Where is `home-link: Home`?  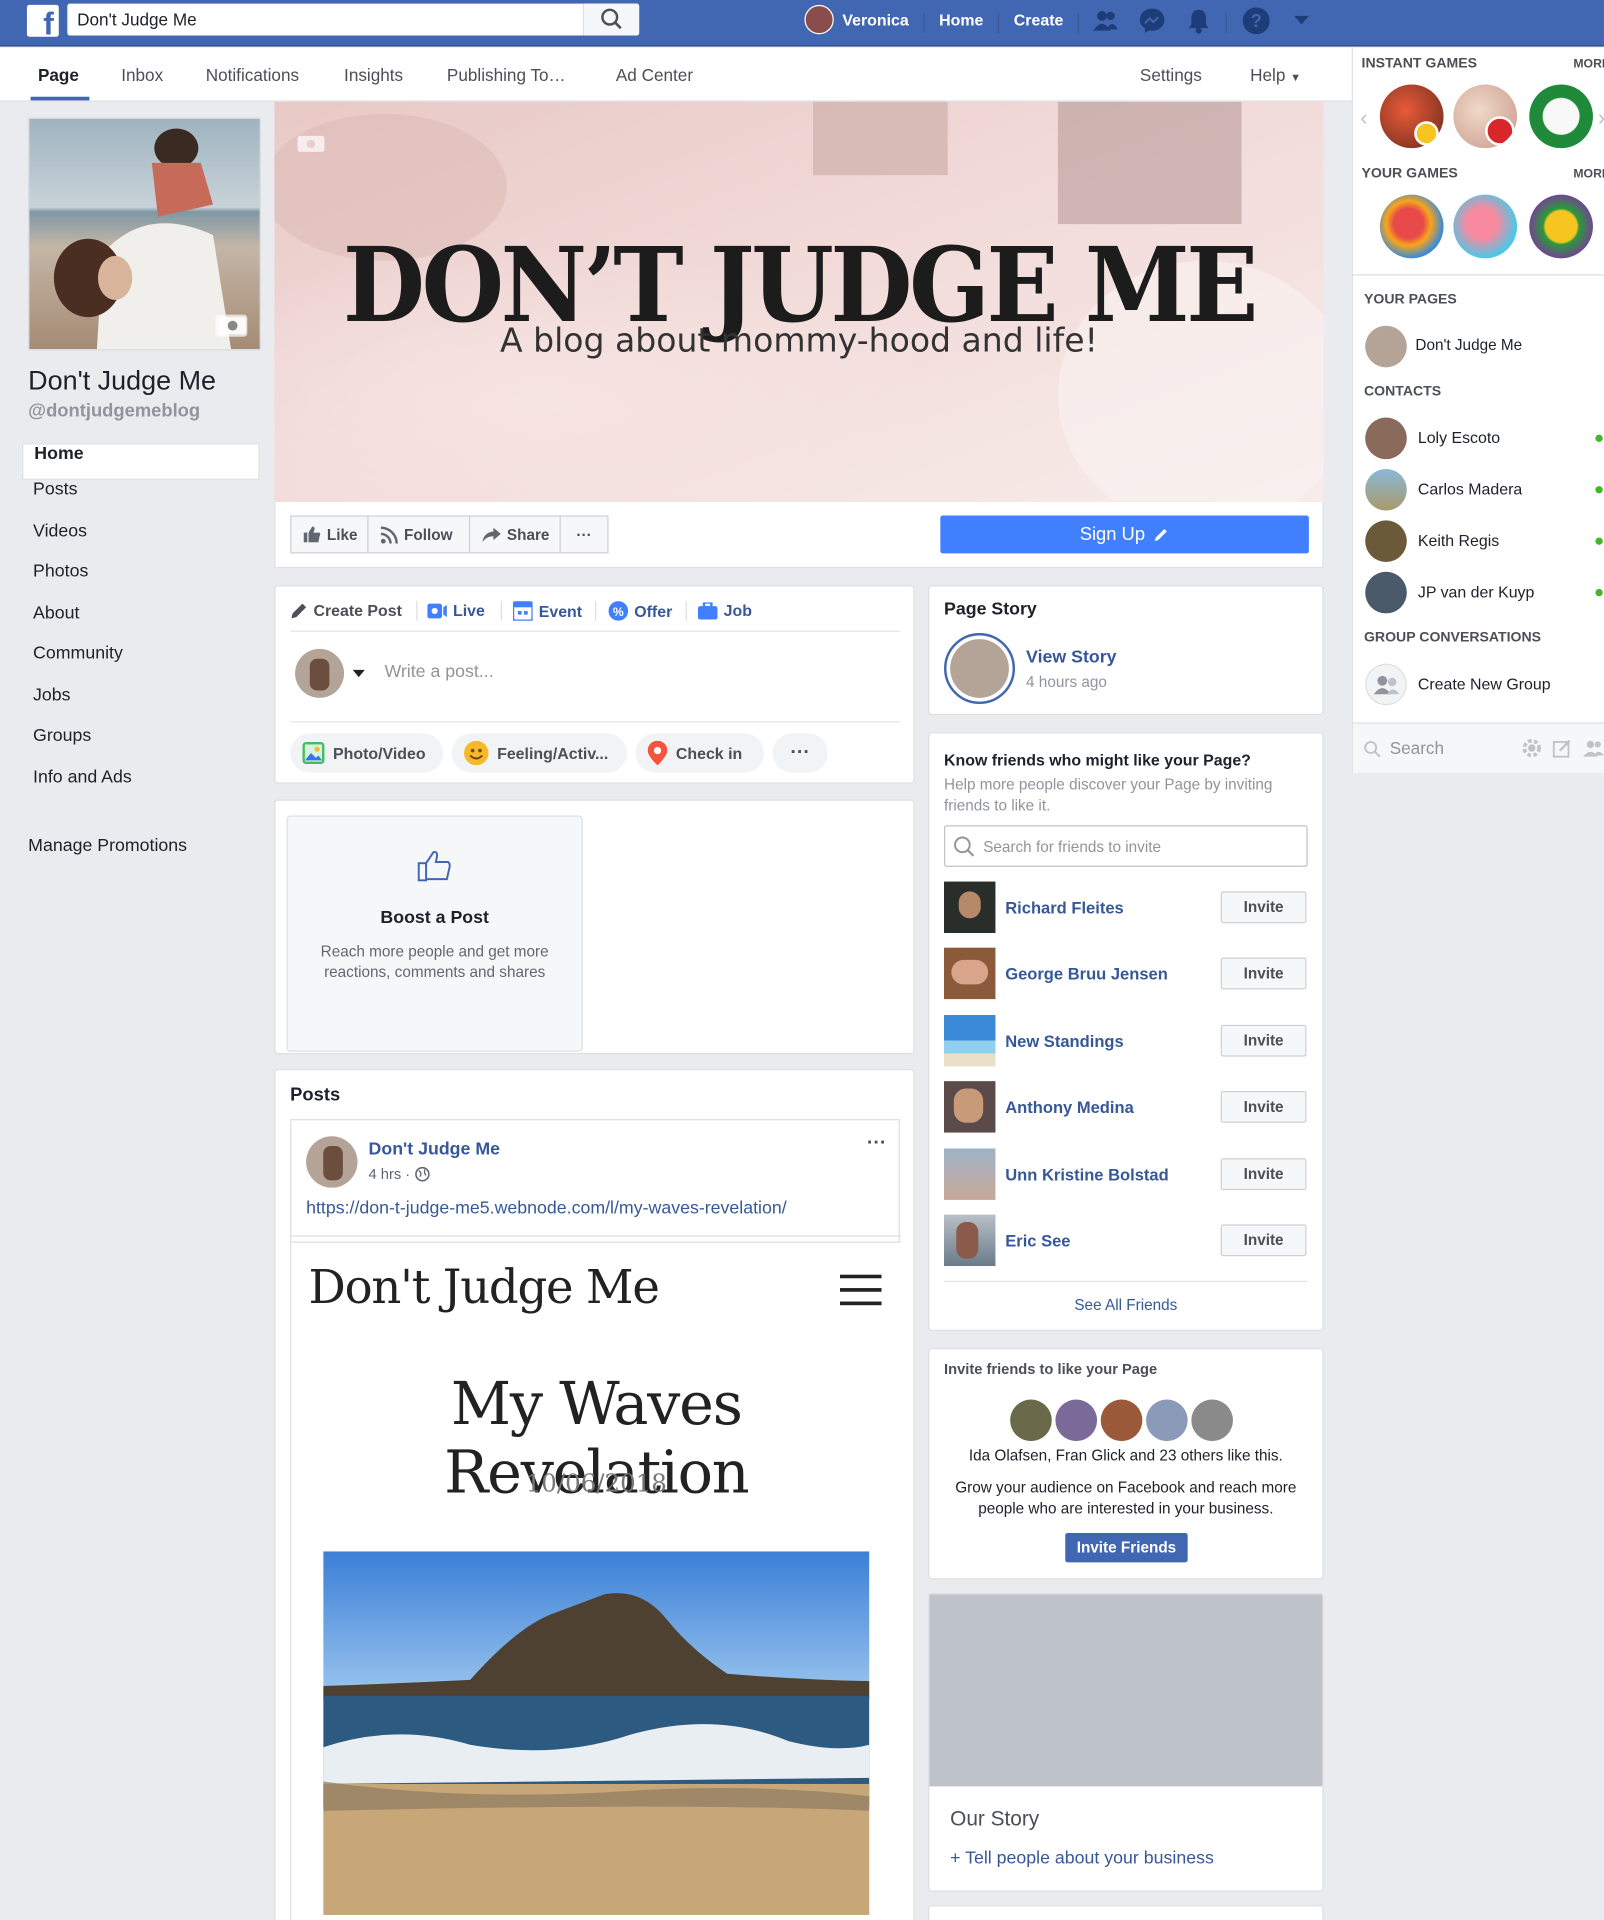
home-link: Home is located at coordinates (961, 20).